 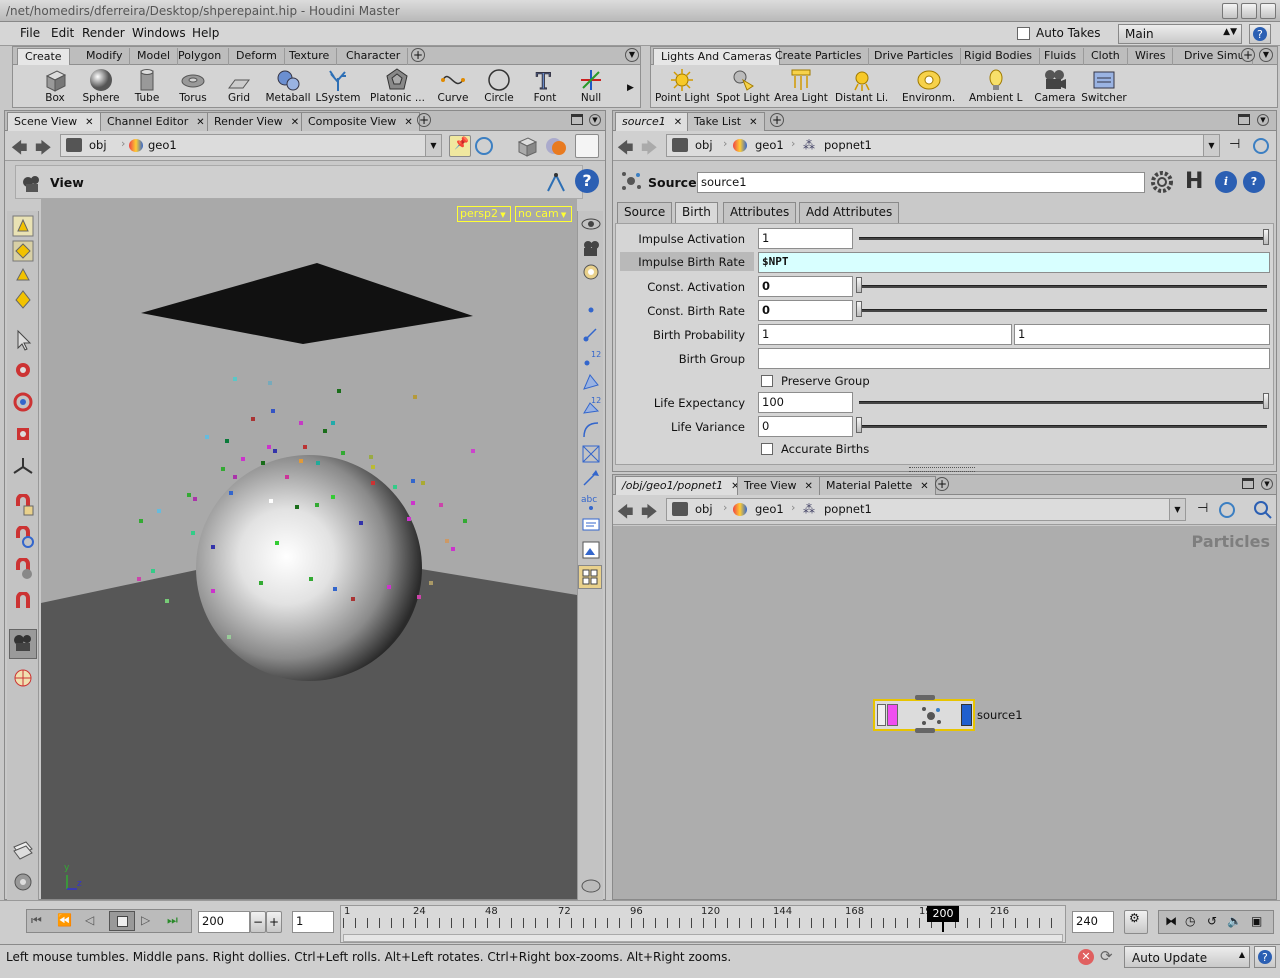 I want to click on path-dropdown-icon: ▼, so click(x=433, y=145).